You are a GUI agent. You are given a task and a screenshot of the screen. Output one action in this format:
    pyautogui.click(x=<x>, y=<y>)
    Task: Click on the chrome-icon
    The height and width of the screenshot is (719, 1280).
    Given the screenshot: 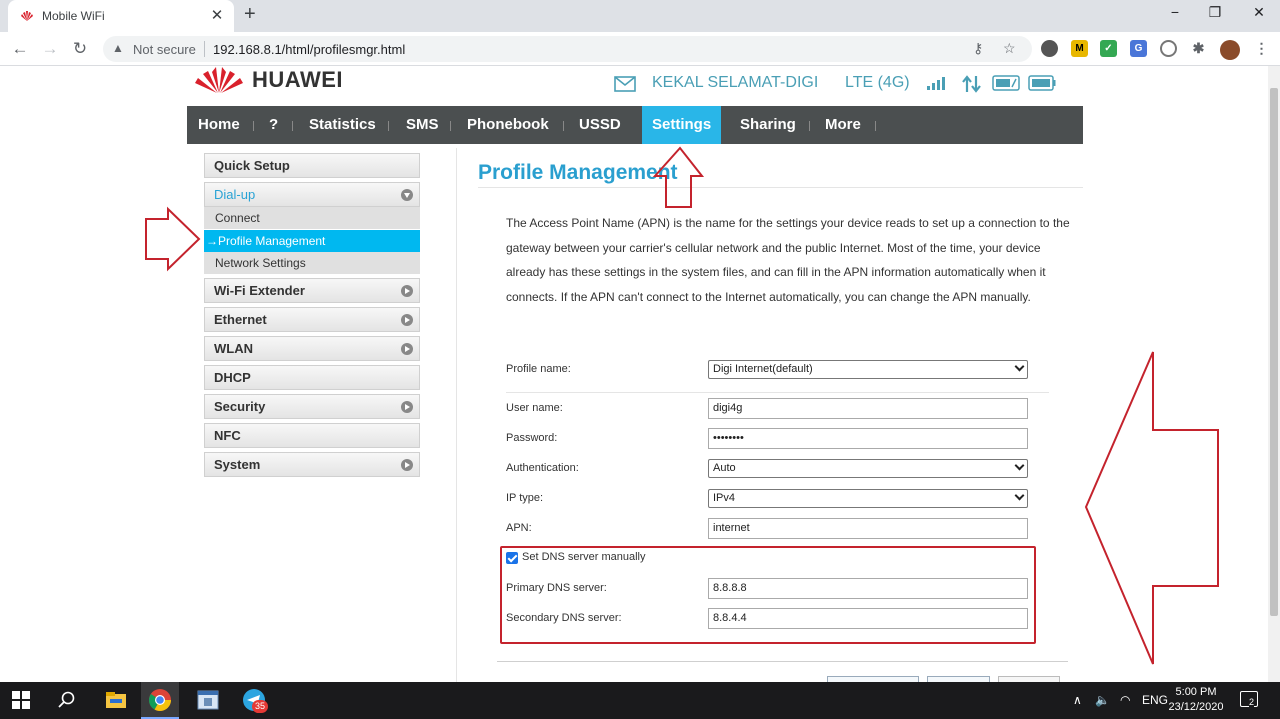 What is the action you would take?
    pyautogui.click(x=160, y=700)
    